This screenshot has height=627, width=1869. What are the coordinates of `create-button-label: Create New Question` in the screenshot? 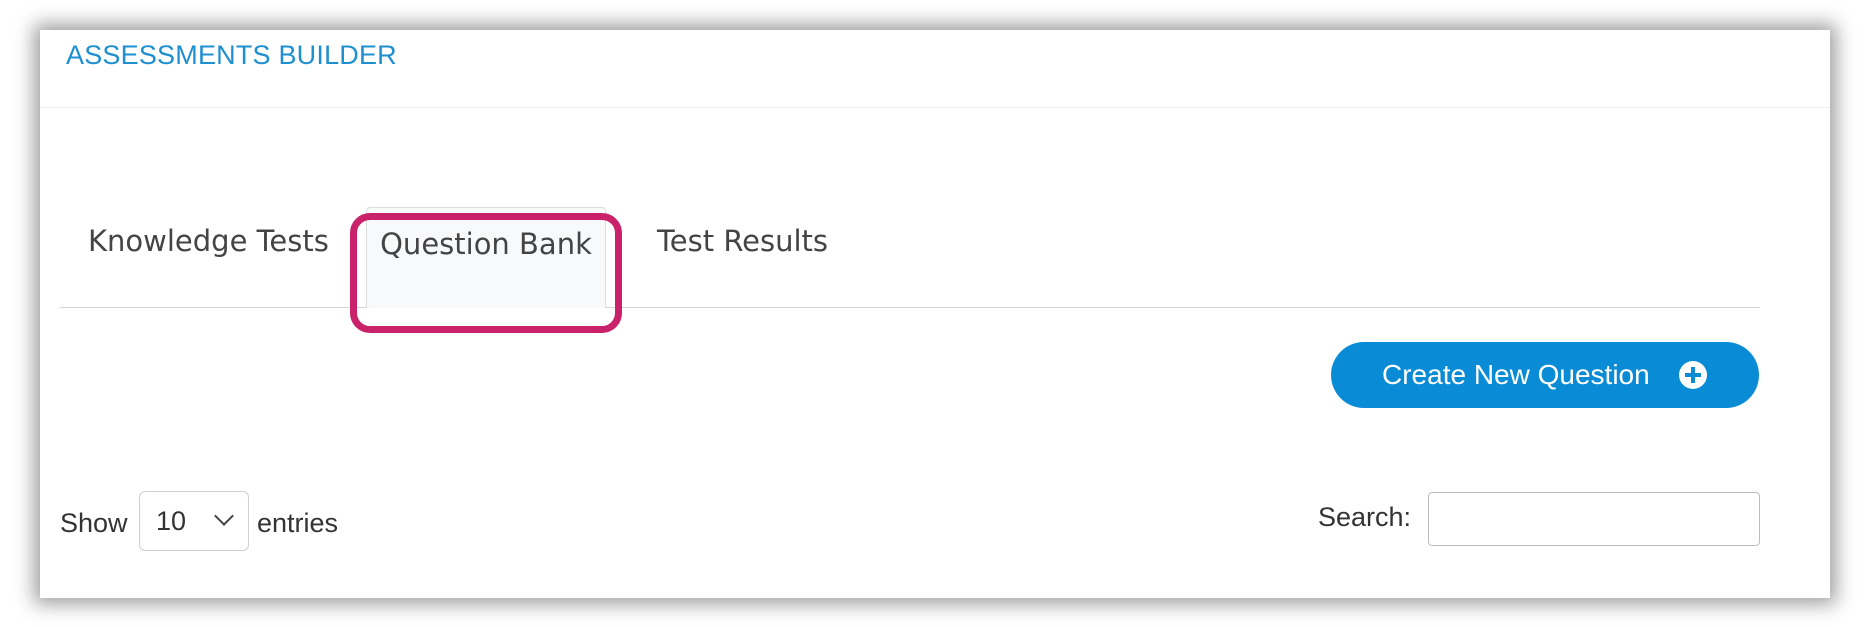 It's located at (1516, 374).